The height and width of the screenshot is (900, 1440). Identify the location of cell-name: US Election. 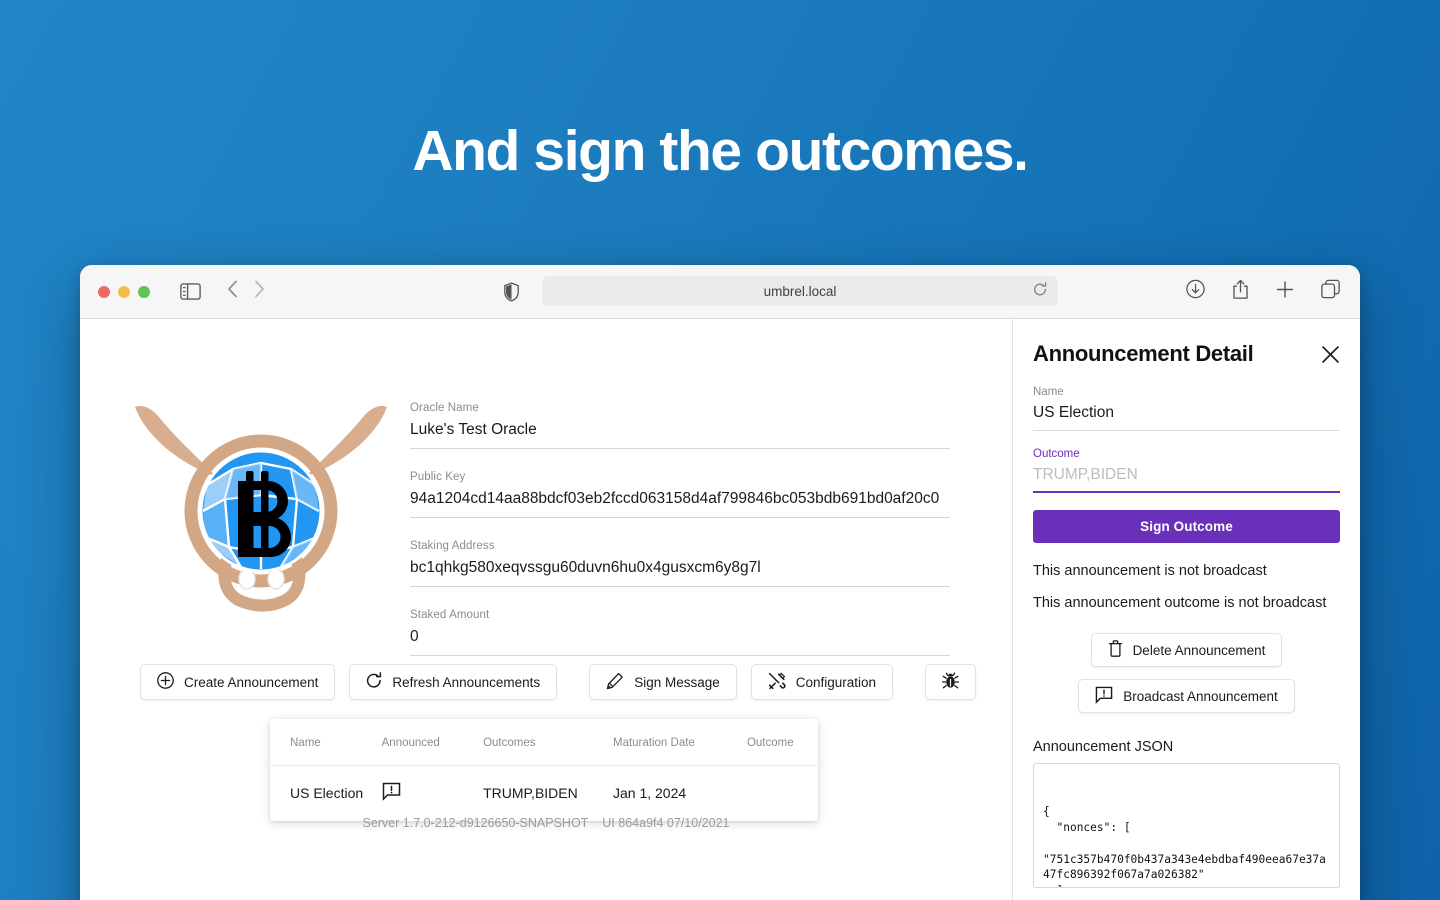
(327, 793).